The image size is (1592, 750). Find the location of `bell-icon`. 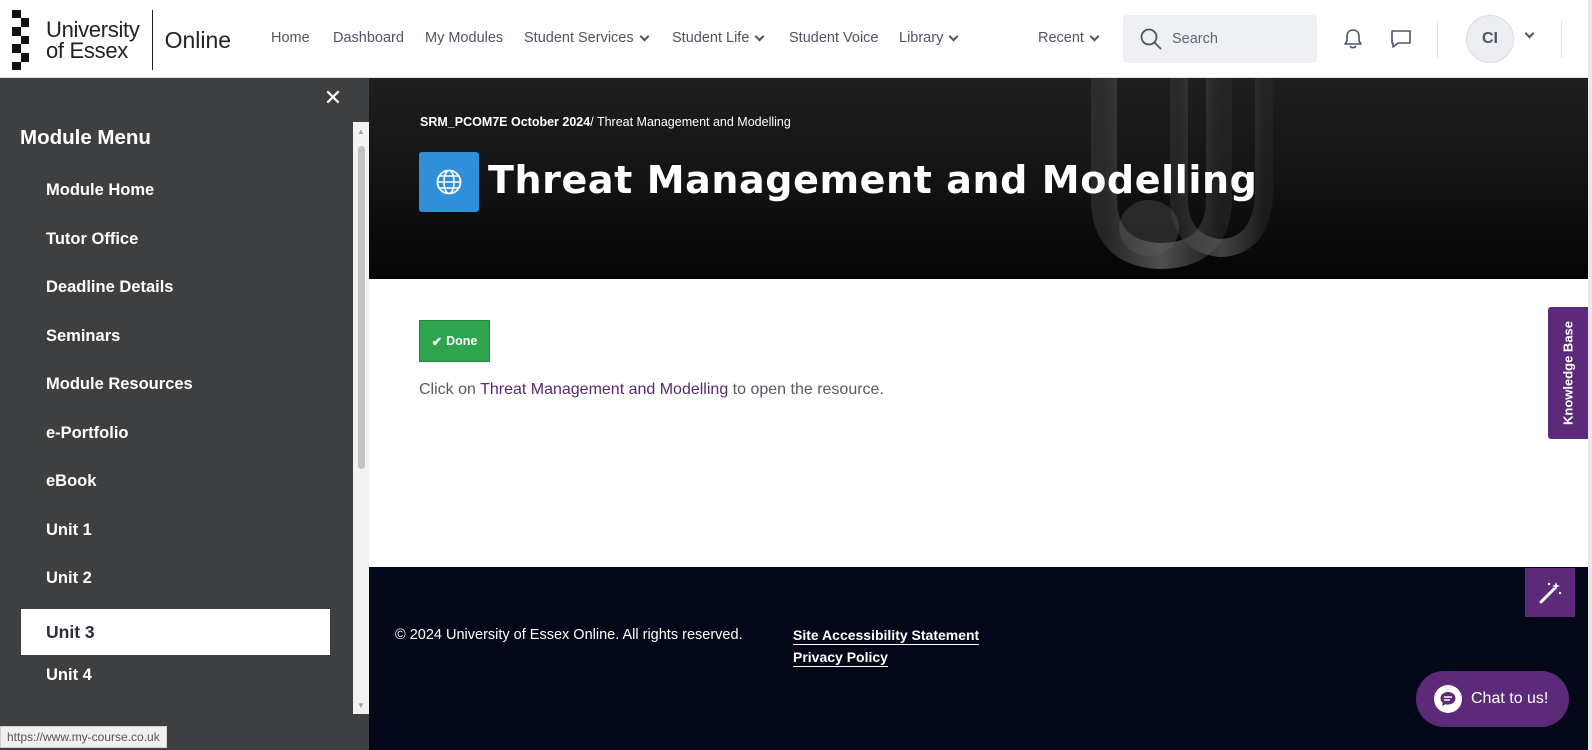

bell-icon is located at coordinates (1353, 39).